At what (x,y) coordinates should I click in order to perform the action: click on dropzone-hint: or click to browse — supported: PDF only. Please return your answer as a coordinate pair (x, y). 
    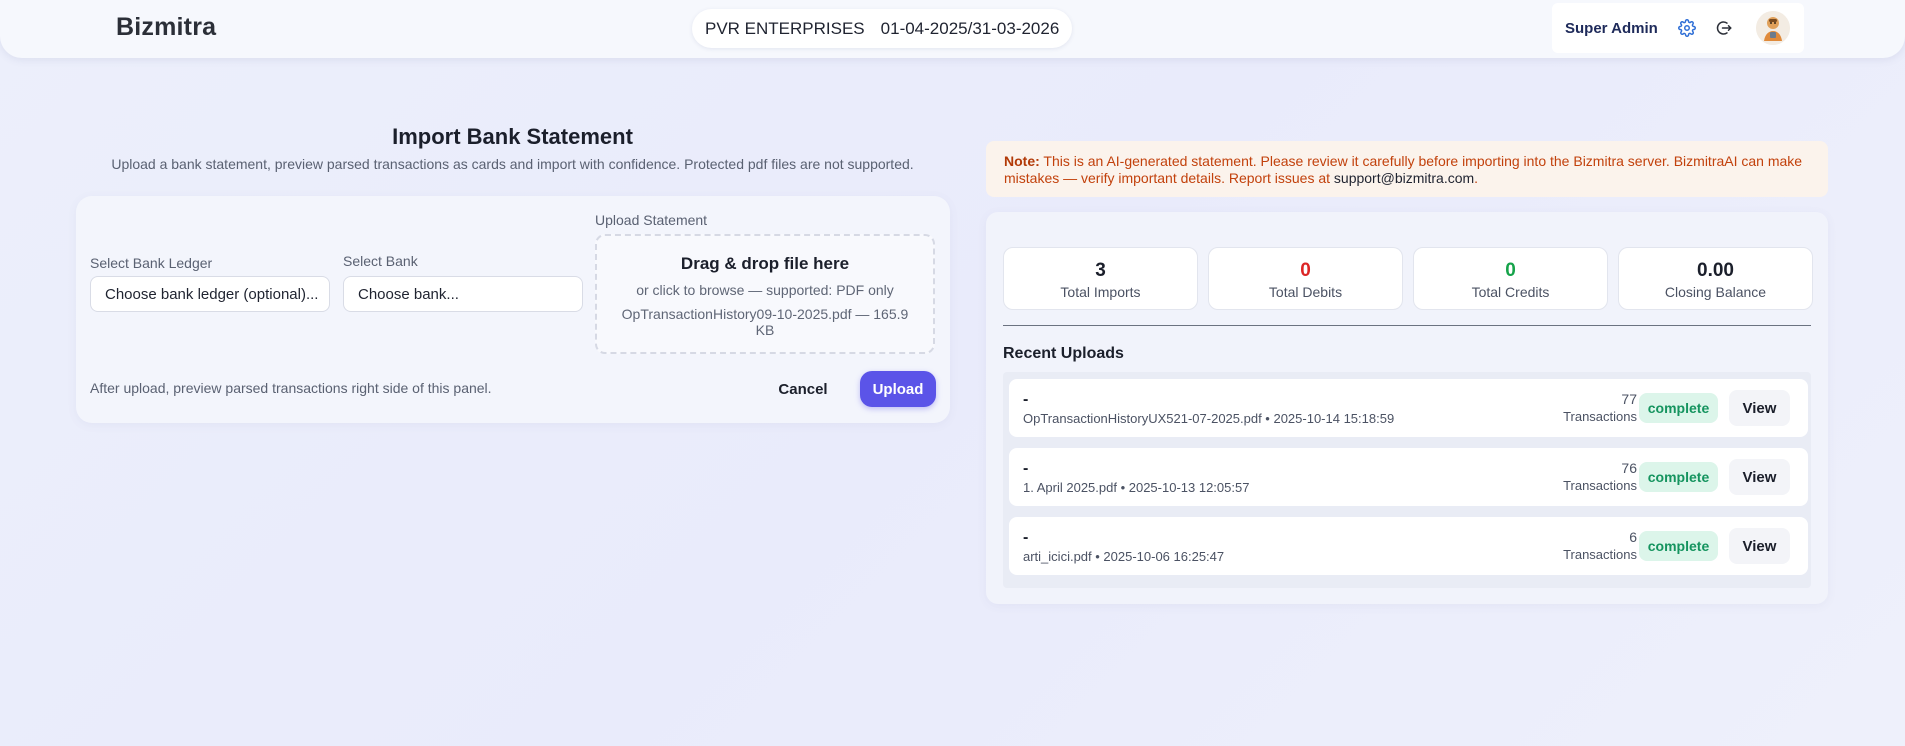
    Looking at the image, I should click on (765, 290).